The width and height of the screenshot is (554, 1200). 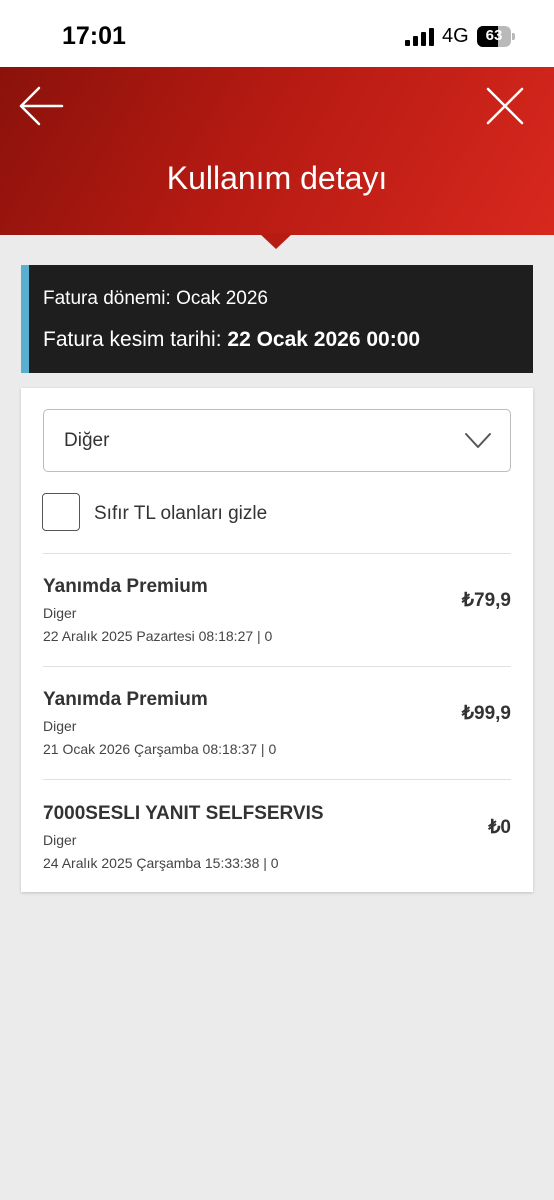 I want to click on header-pointer, so click(x=276, y=241).